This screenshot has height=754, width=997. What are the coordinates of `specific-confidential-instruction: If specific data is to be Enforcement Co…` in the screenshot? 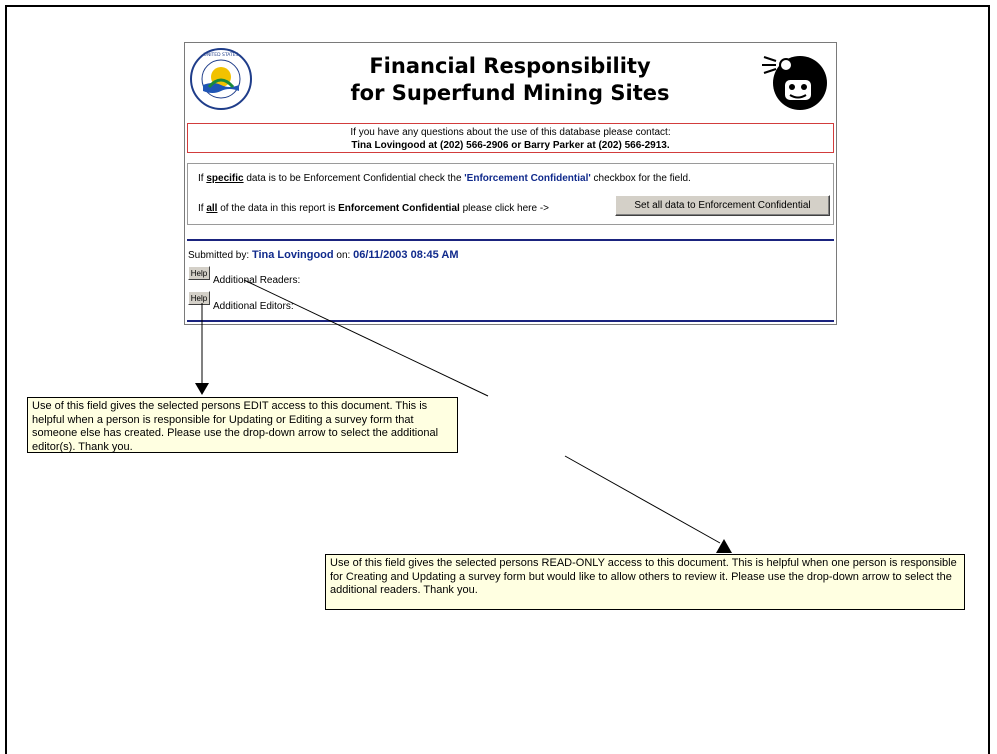 It's located at (444, 178).